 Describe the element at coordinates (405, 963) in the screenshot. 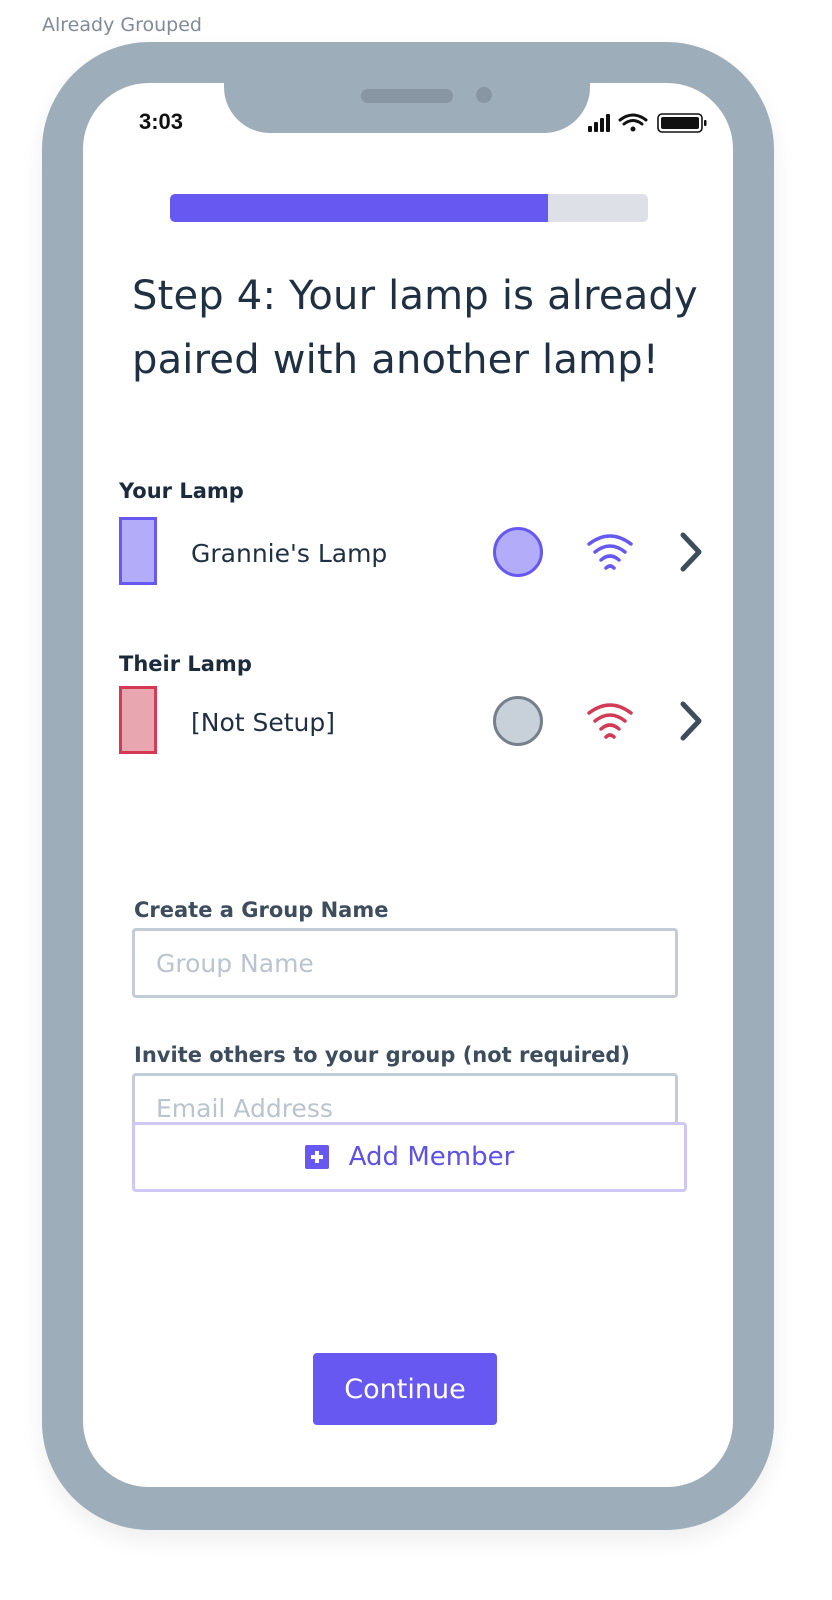

I see `group-name-input` at that location.